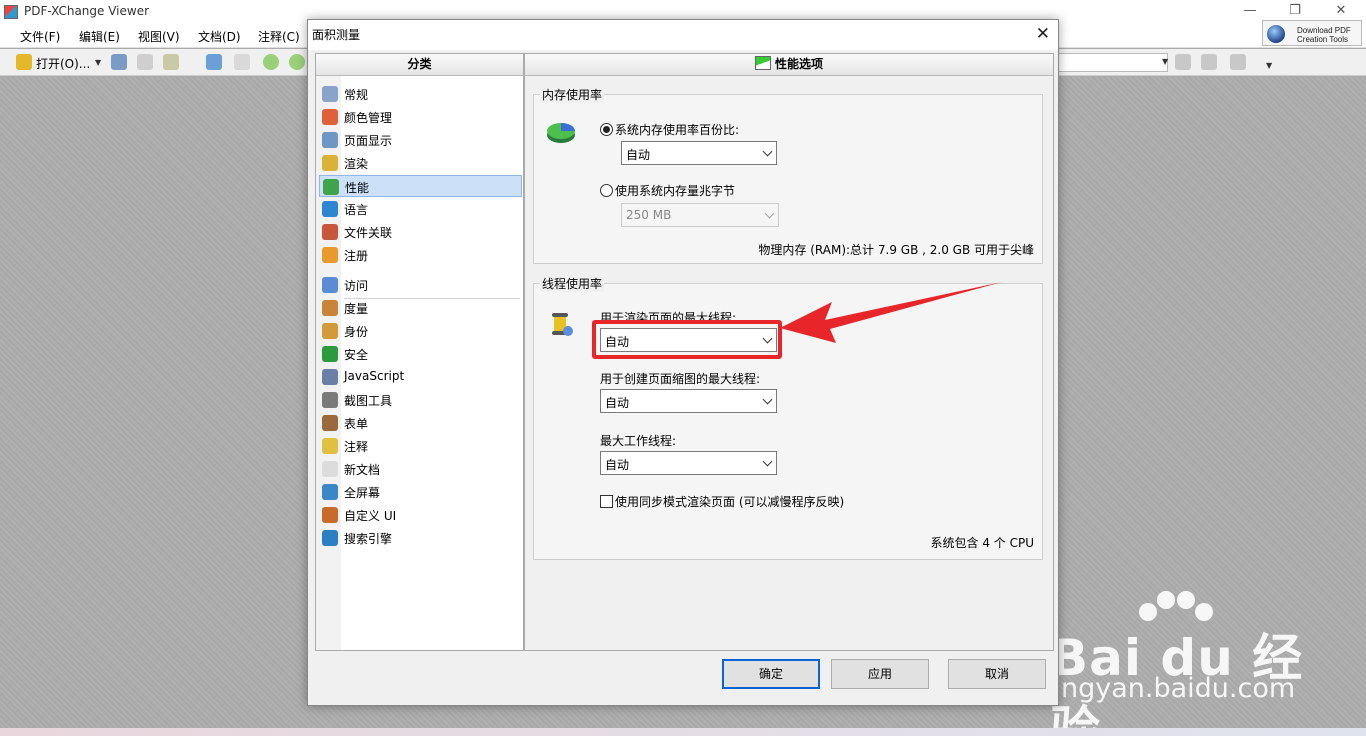 The height and width of the screenshot is (736, 1366). I want to click on category-item: 访问, so click(420, 285).